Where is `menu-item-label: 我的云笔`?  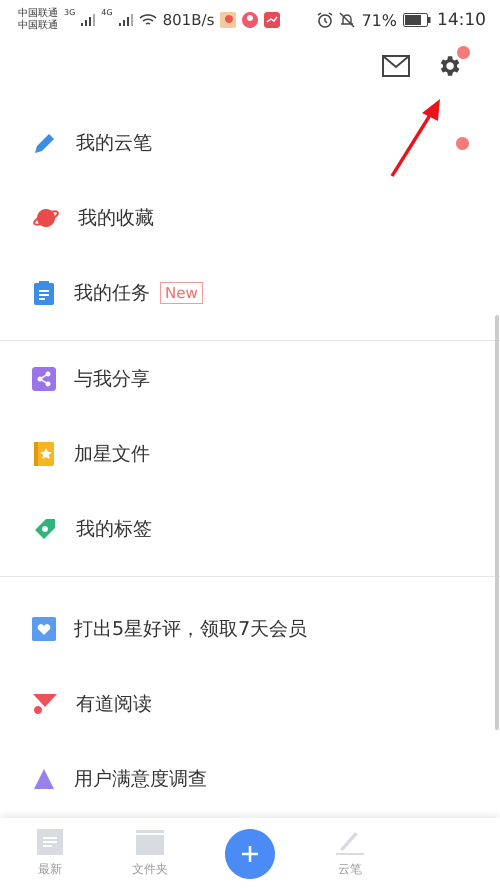 menu-item-label: 我的云笔 is located at coordinates (114, 143).